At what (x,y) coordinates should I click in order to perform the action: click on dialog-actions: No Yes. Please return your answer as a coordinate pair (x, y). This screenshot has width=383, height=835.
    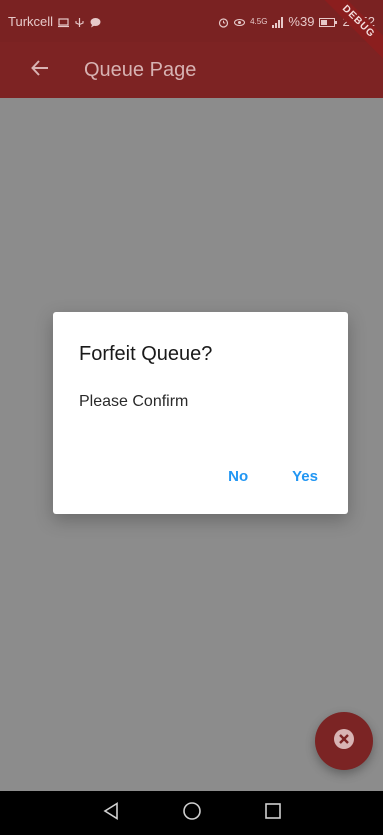
    Looking at the image, I should click on (273, 476).